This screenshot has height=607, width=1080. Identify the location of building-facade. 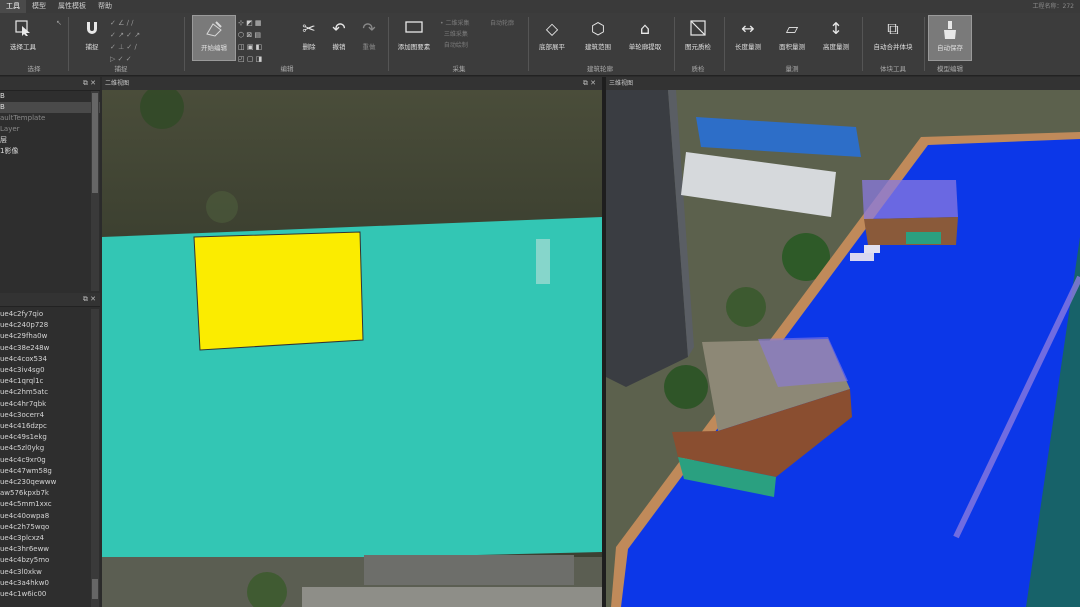
(469, 570).